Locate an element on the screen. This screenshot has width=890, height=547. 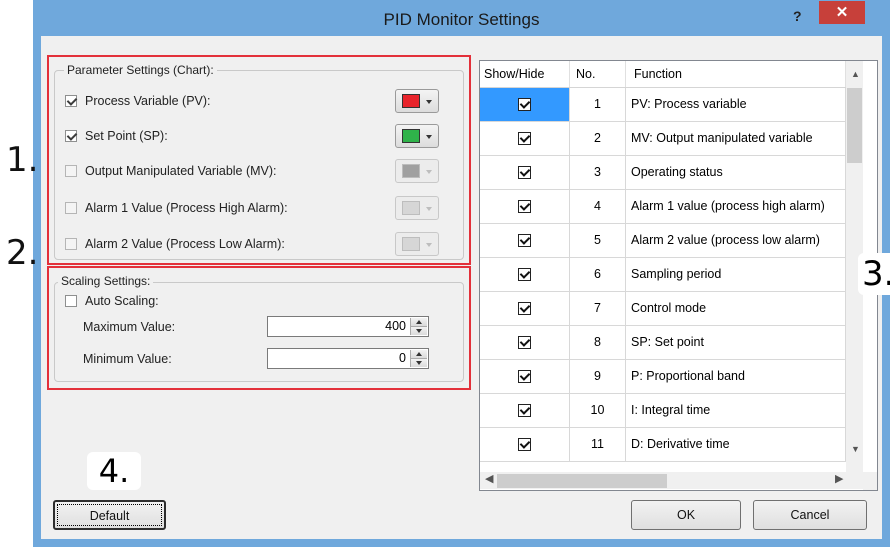
scroll-down-icon: ▼ is located at coordinates (855, 449).